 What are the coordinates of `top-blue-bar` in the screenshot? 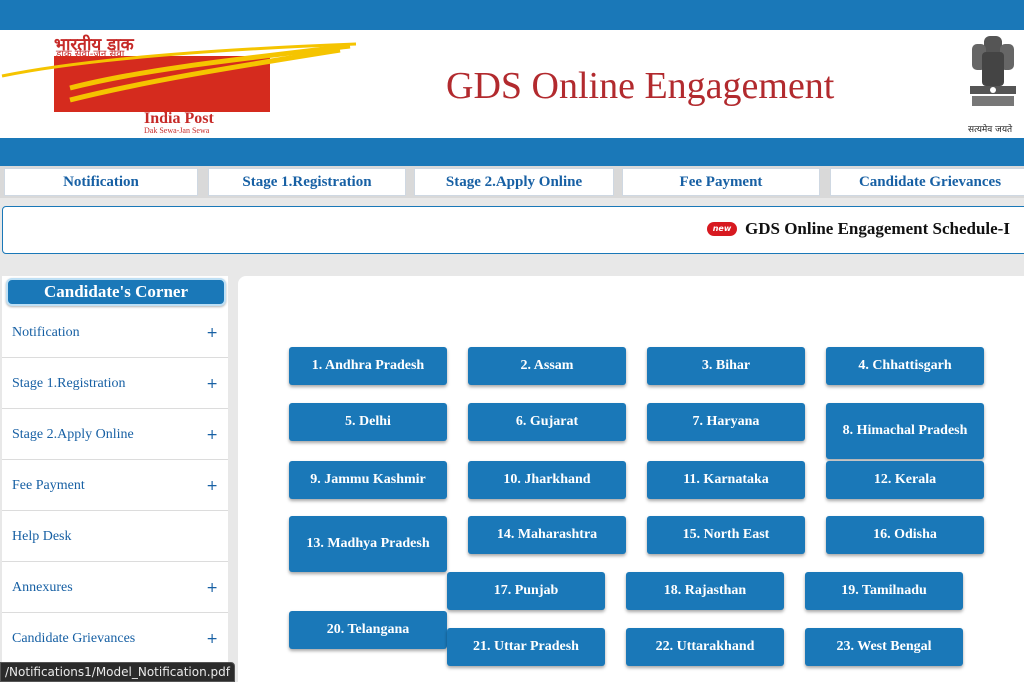 It's located at (512, 15).